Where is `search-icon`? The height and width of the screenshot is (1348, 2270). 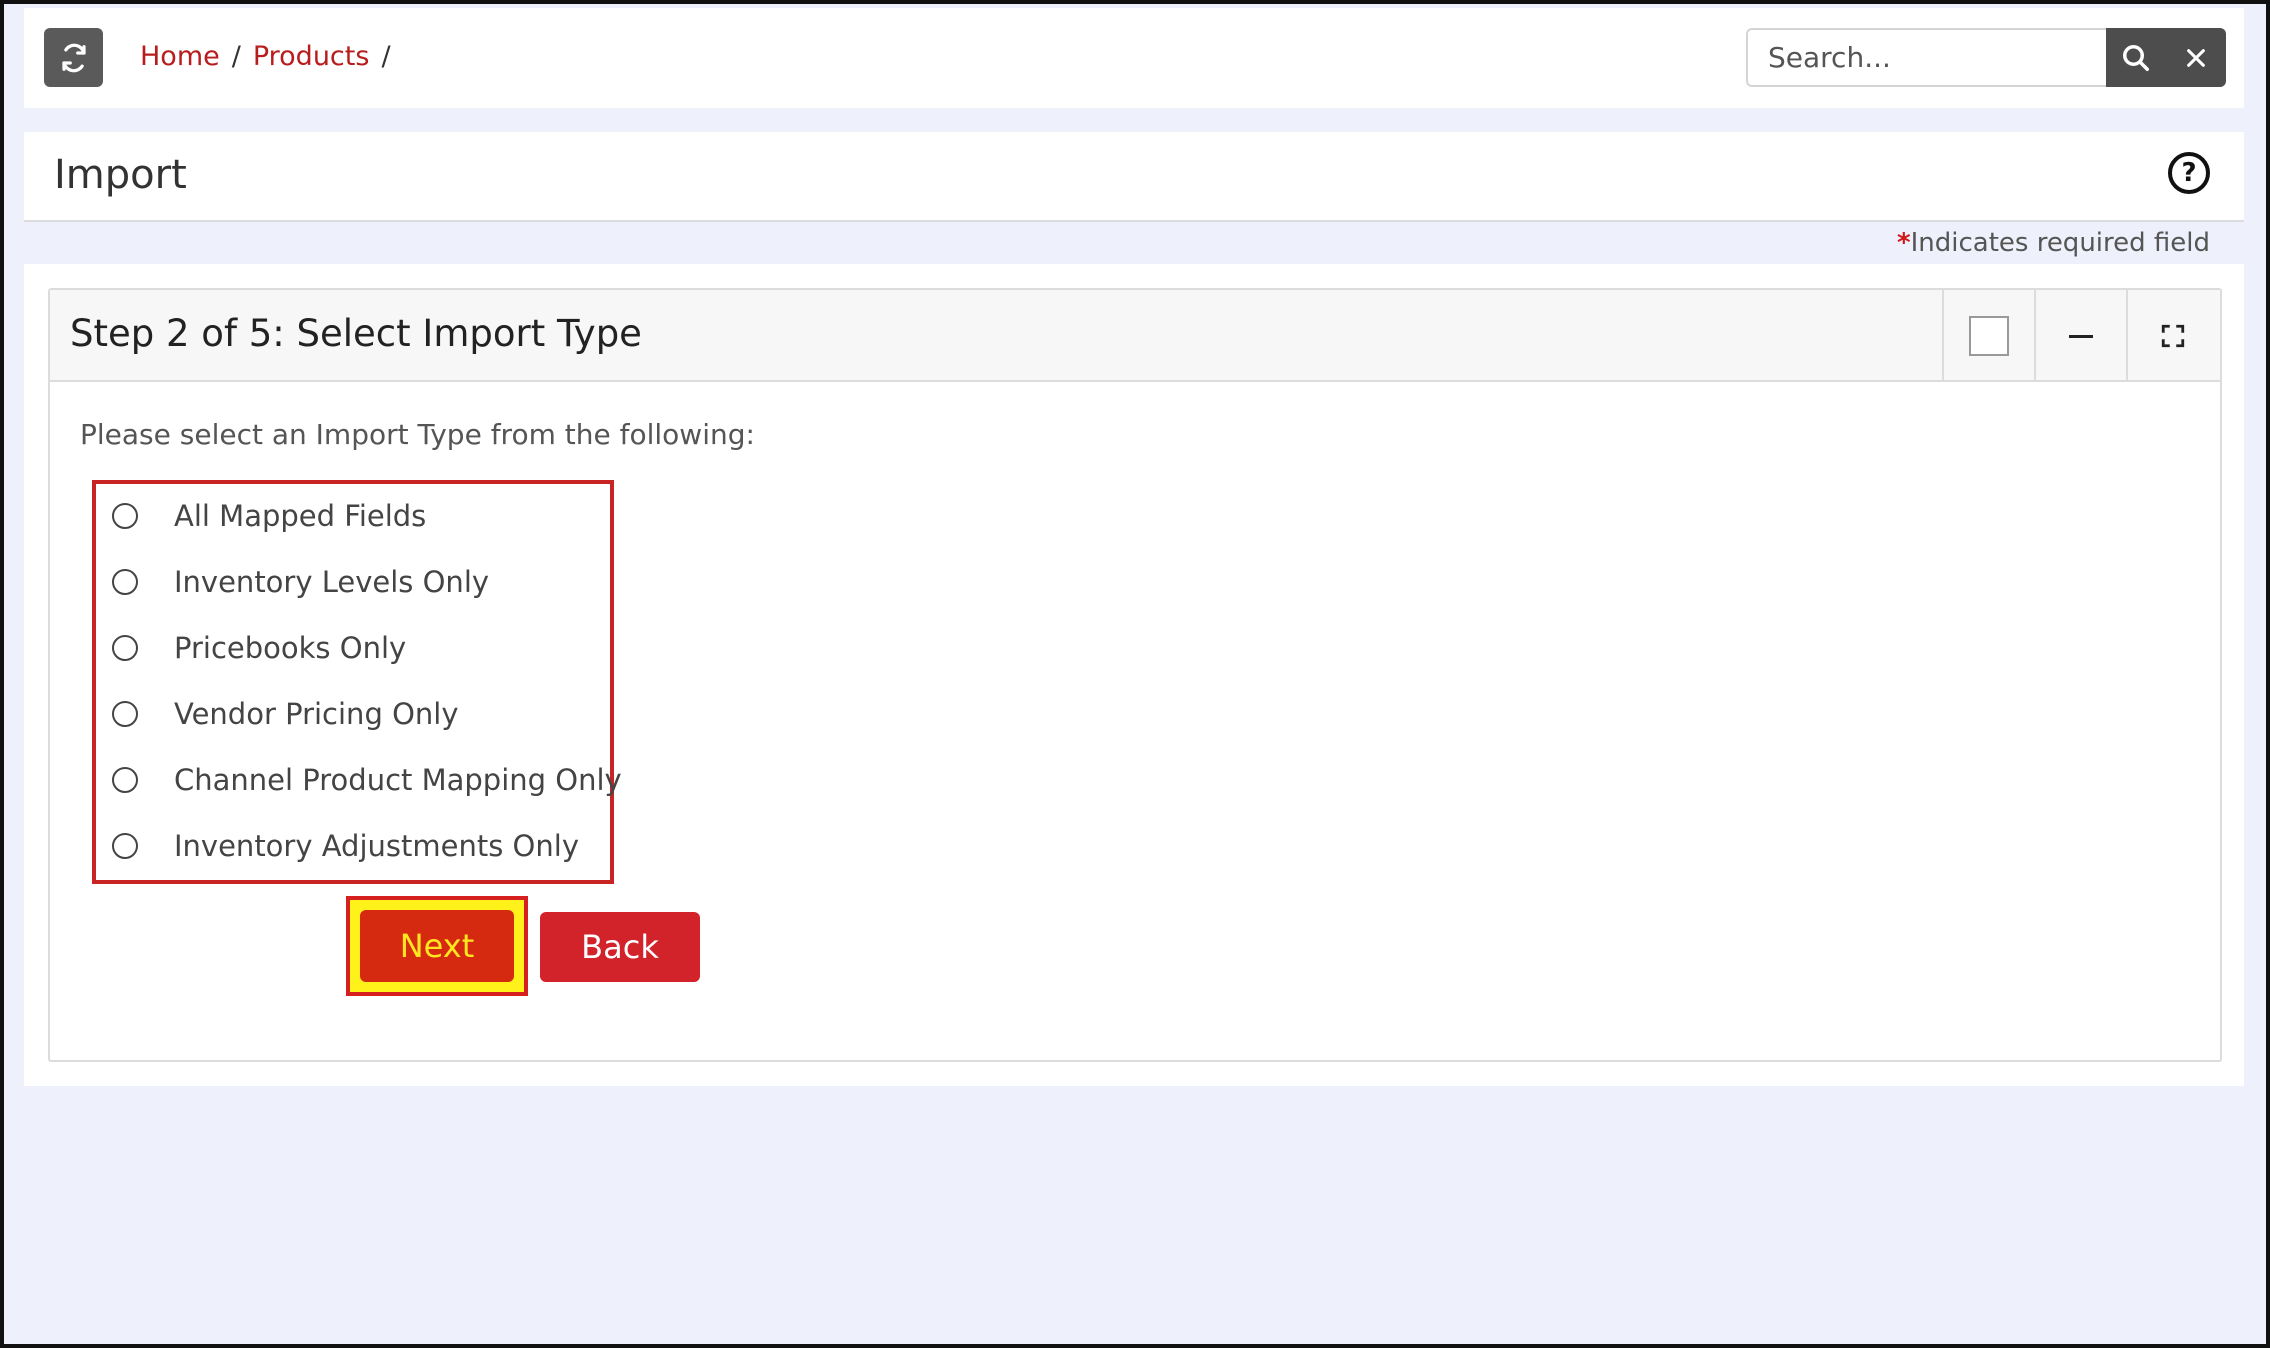
search-icon is located at coordinates (2136, 57).